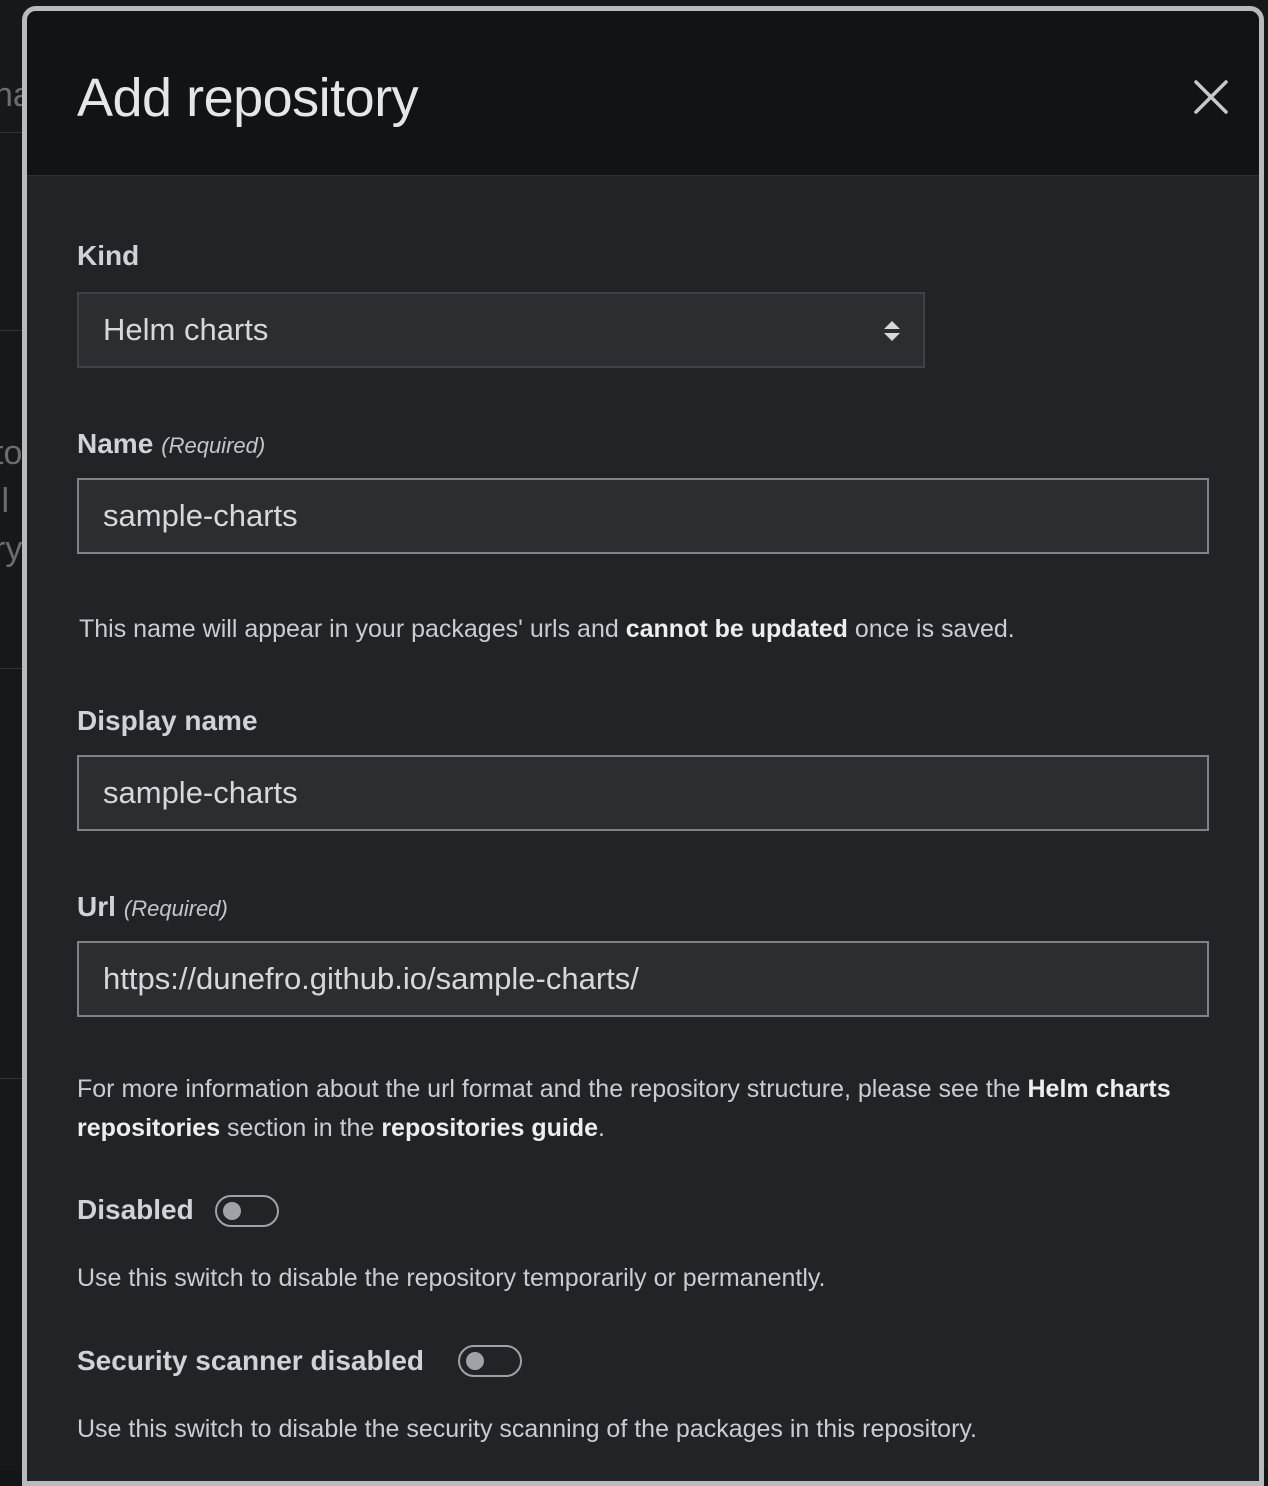 This screenshot has width=1268, height=1486. Describe the element at coordinates (248, 98) in the screenshot. I see `modal-title: Add repository` at that location.